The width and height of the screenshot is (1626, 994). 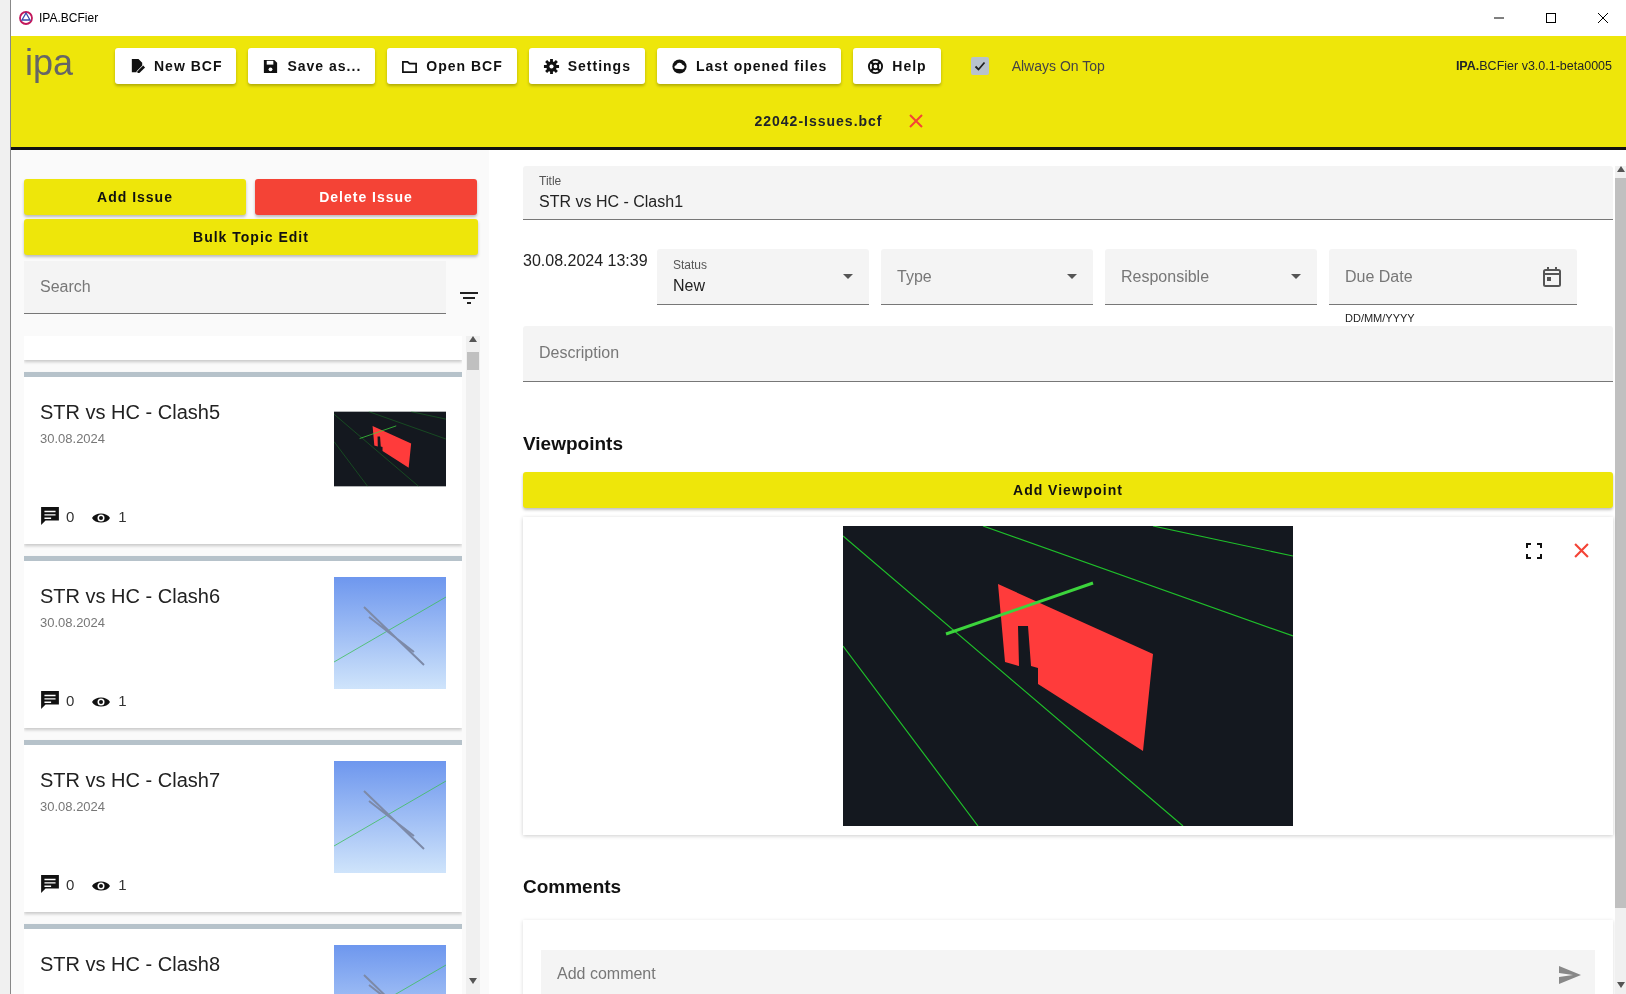 What do you see at coordinates (366, 197) in the screenshot?
I see `action-button: Delete Issue` at bounding box center [366, 197].